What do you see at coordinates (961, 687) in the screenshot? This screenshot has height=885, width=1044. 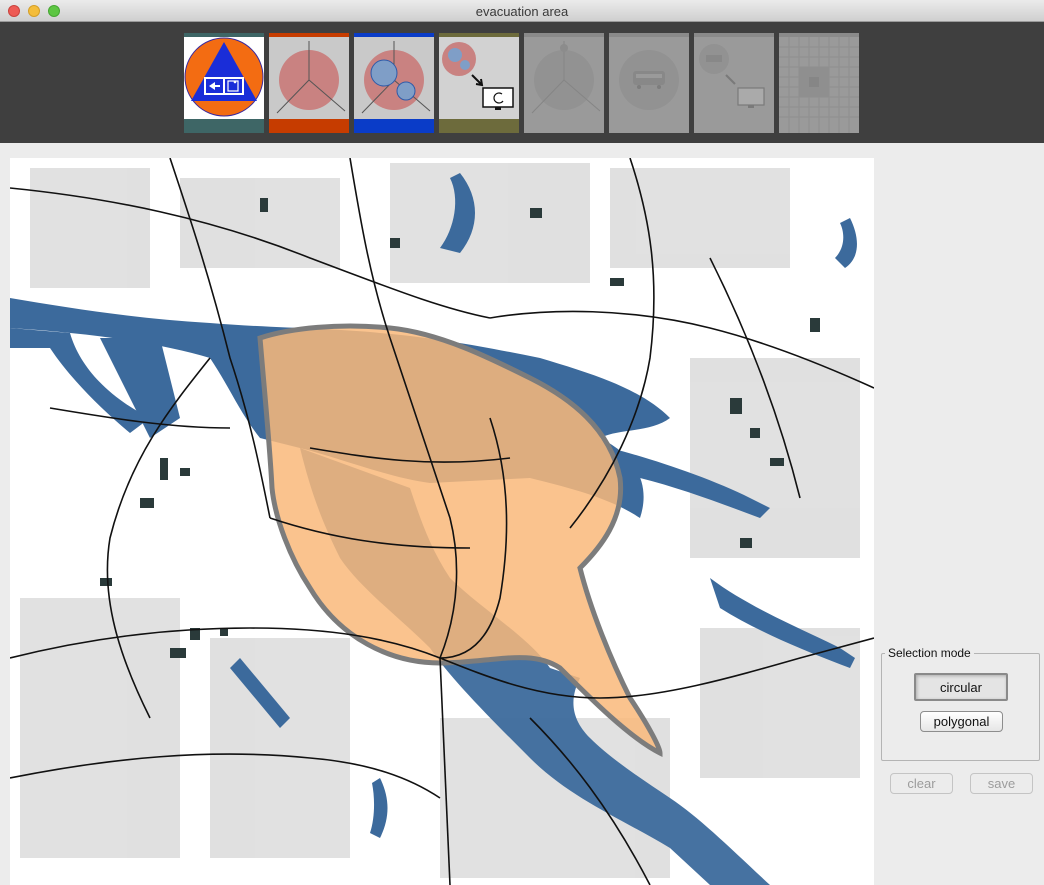 I see `circular-mode-button: circular` at bounding box center [961, 687].